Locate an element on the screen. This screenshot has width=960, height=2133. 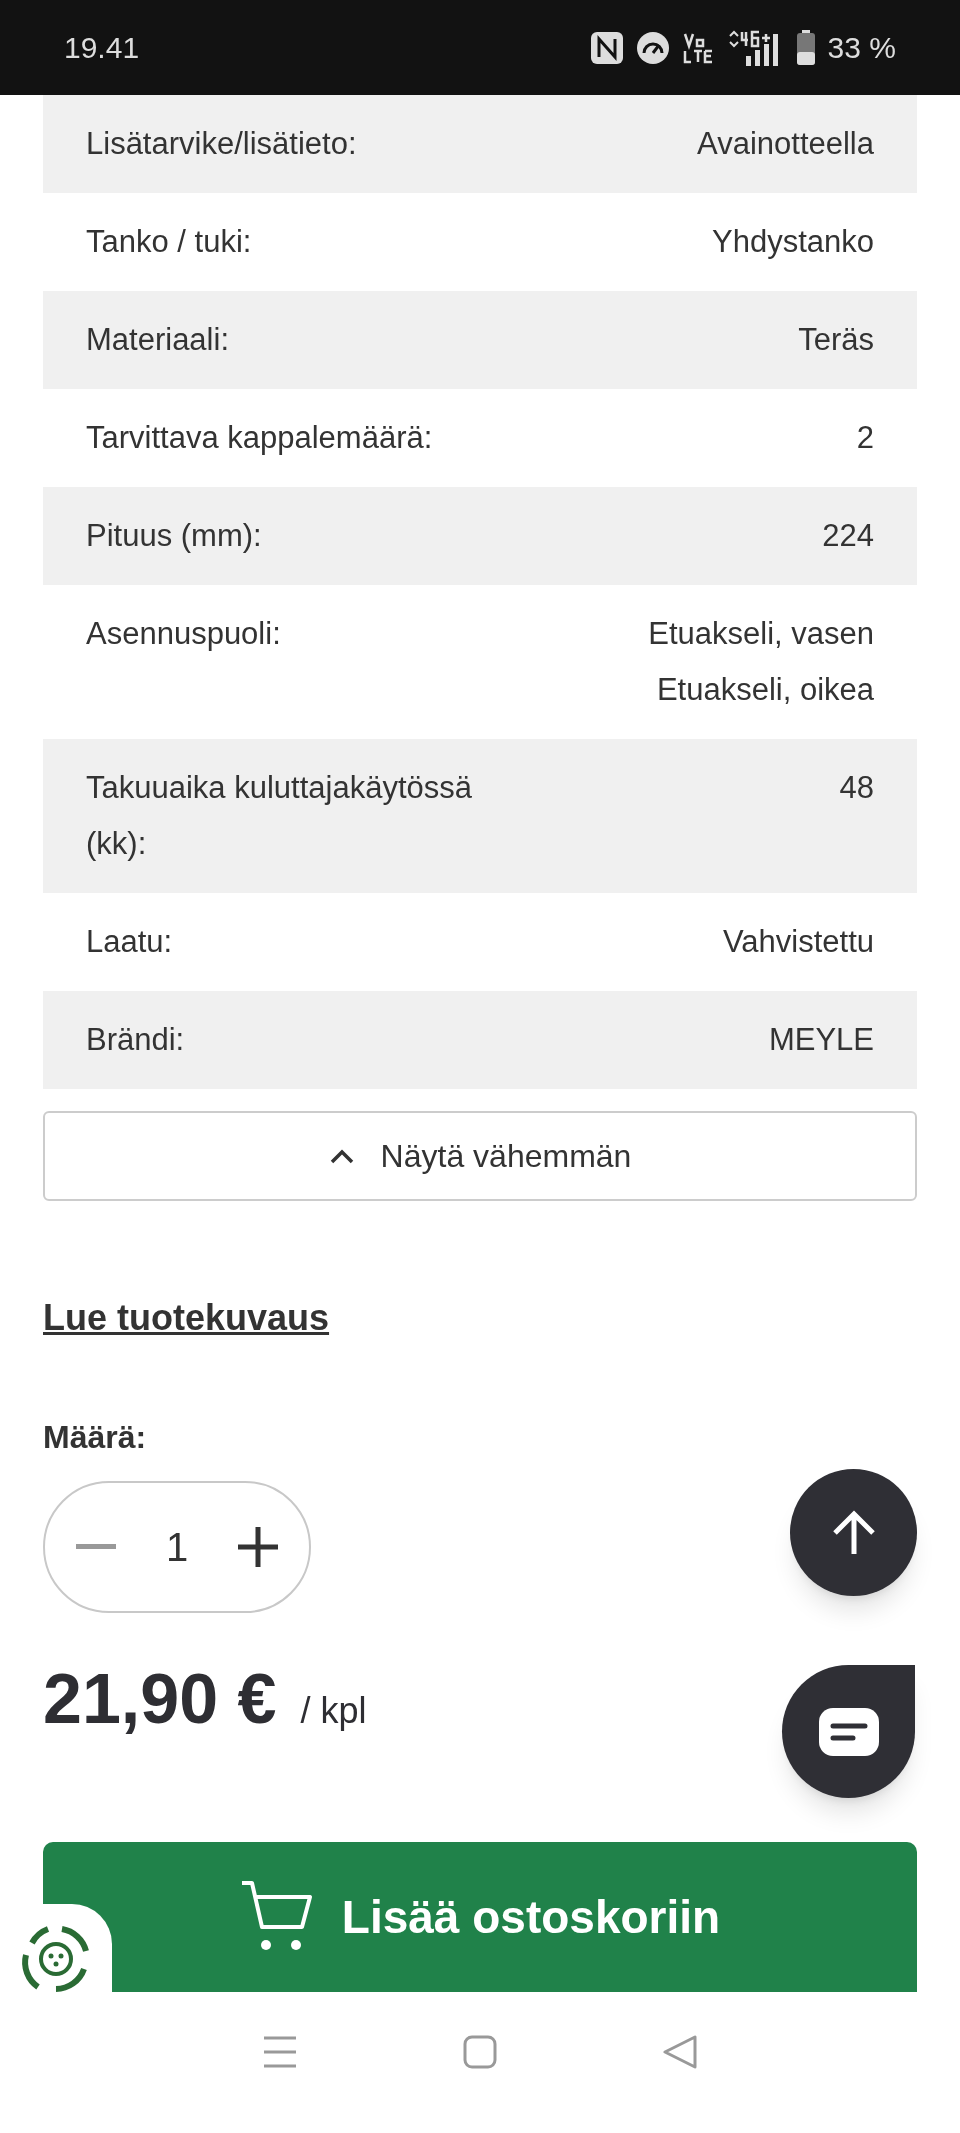
quantity-label: Määrä: is located at coordinates (95, 1437).